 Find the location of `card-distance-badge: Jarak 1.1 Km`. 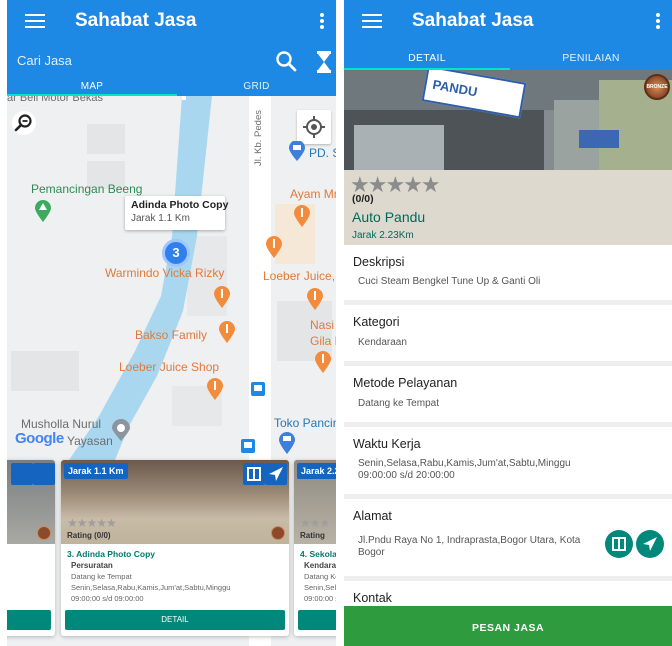

card-distance-badge: Jarak 1.1 Km is located at coordinates (96, 471).